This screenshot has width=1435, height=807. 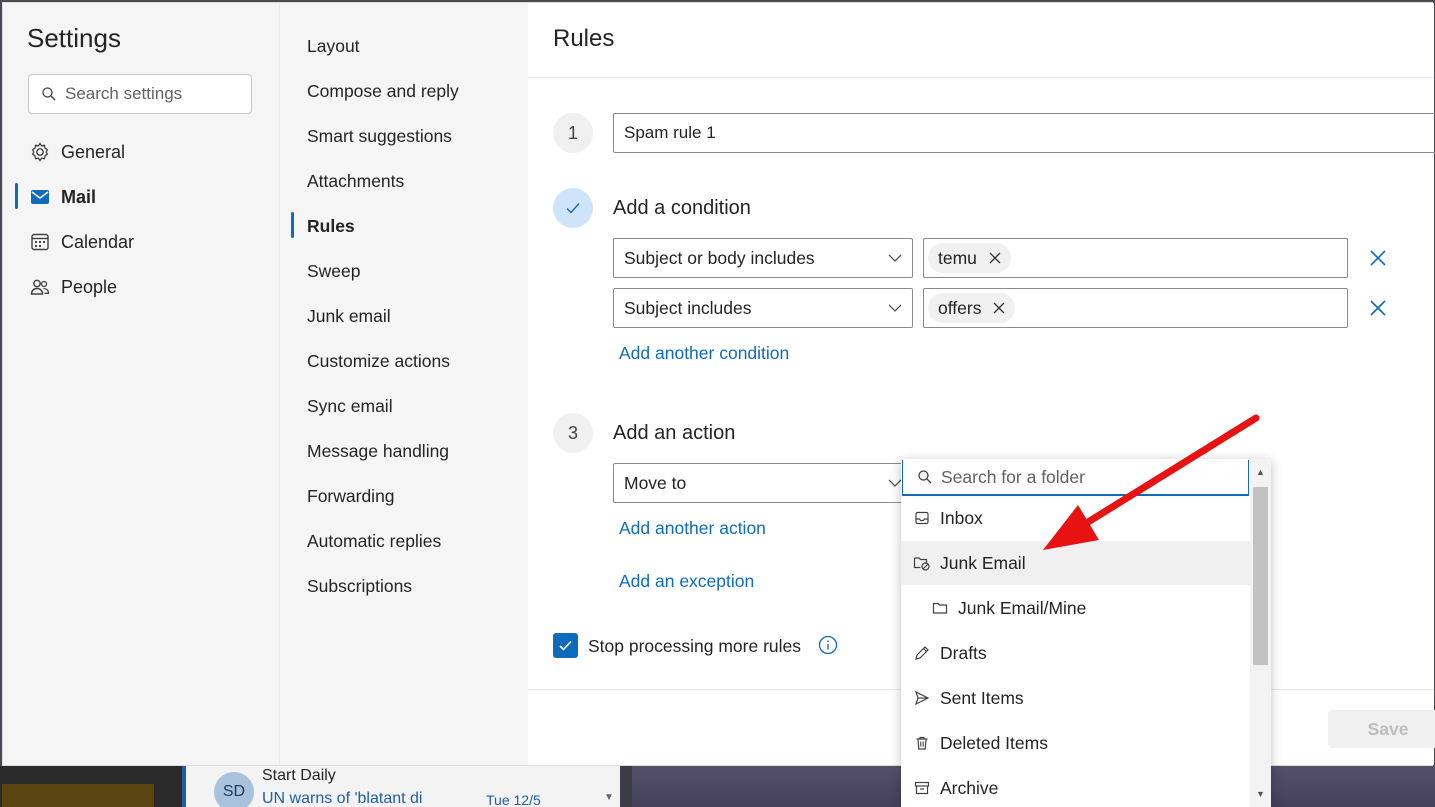 I want to click on junk-folder-icon, so click(x=922, y=563).